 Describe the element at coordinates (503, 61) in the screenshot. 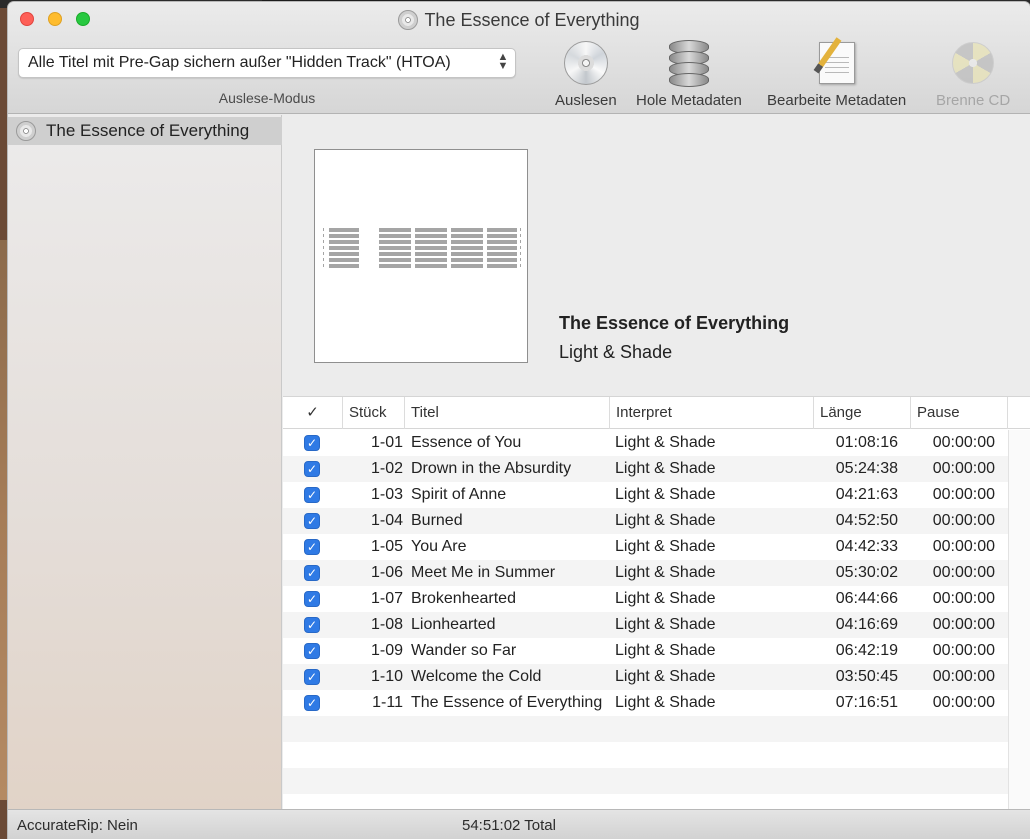

I see `chevron-updown-icon: ▲ ▼` at that location.